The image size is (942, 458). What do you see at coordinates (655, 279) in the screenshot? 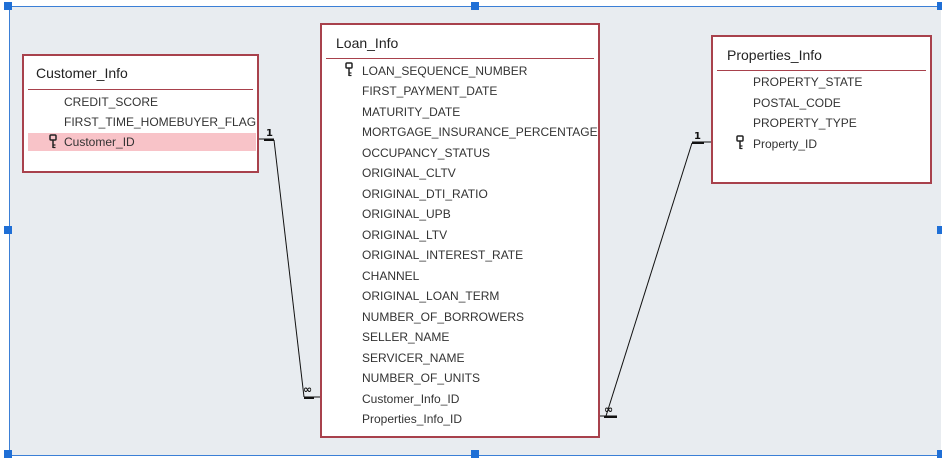
I see `relationship-properties-loan` at bounding box center [655, 279].